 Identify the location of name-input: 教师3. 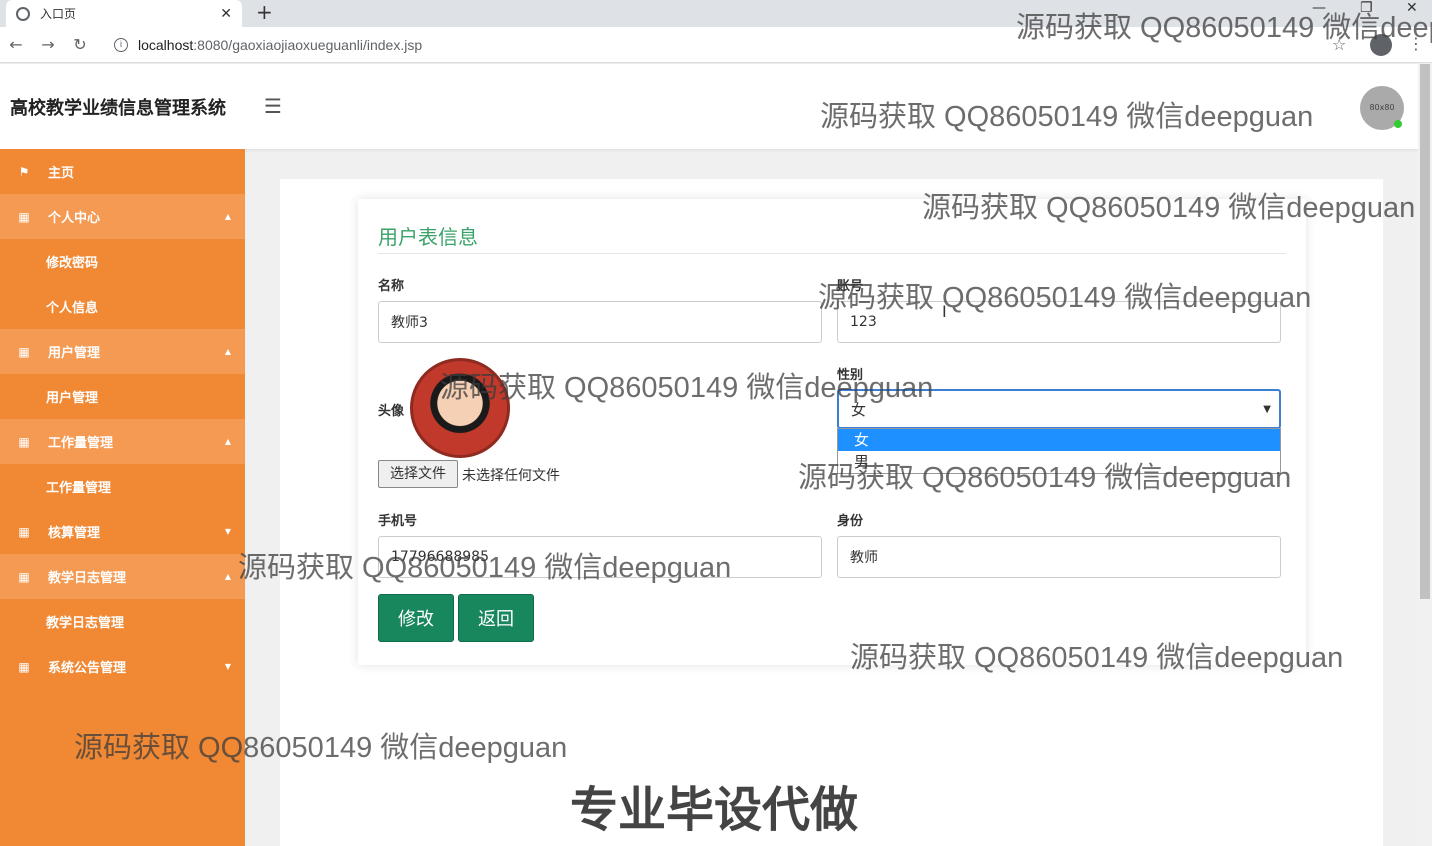
(600, 322).